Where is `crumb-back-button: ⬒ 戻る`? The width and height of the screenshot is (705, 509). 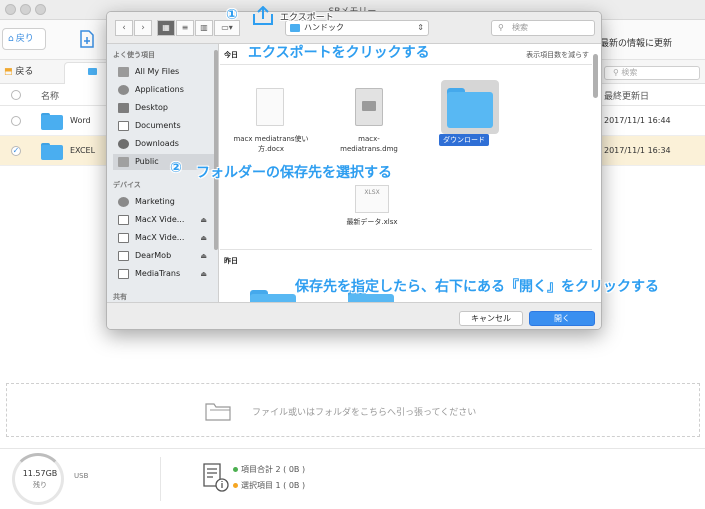
crumb-back-button: ⬒ 戻る is located at coordinates (22, 72).